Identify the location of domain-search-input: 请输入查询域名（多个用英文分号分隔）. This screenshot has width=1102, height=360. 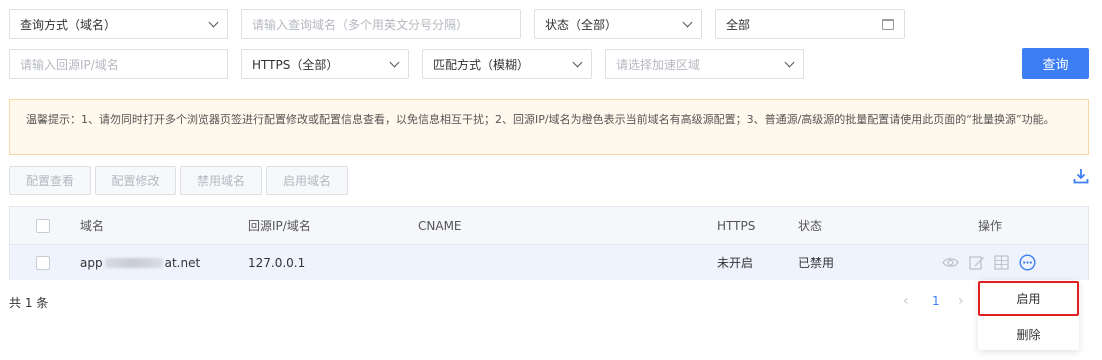
(381, 24).